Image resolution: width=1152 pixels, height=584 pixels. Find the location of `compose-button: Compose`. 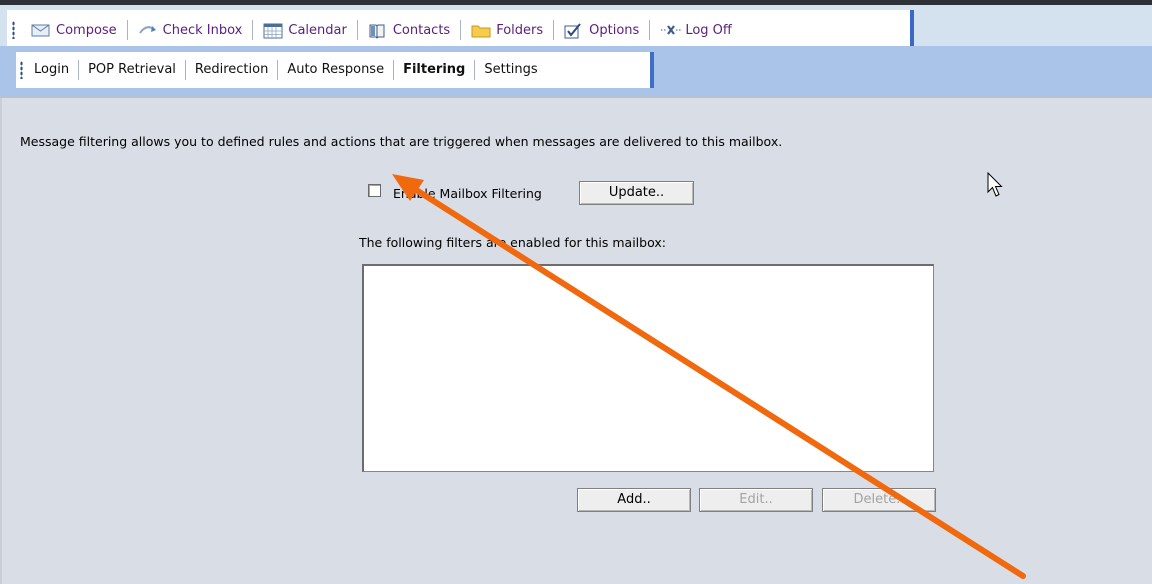

compose-button: Compose is located at coordinates (74, 30).